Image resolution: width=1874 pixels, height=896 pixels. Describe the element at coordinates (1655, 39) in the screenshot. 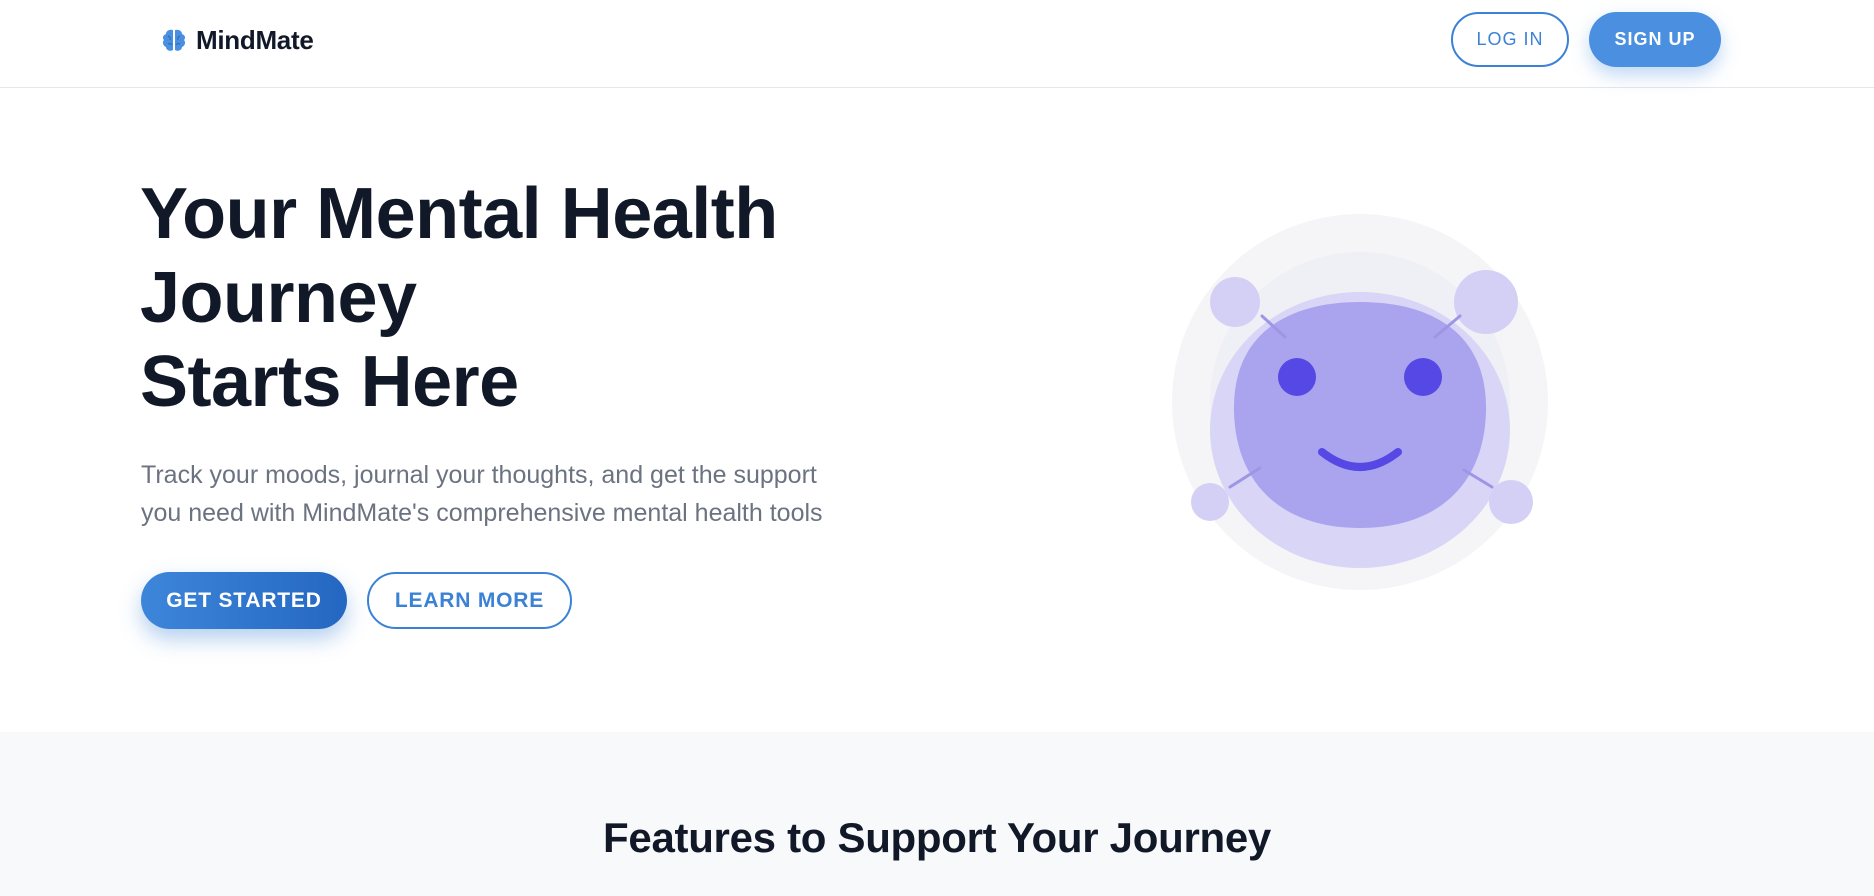

I see `signup-button: SIGN UP` at that location.